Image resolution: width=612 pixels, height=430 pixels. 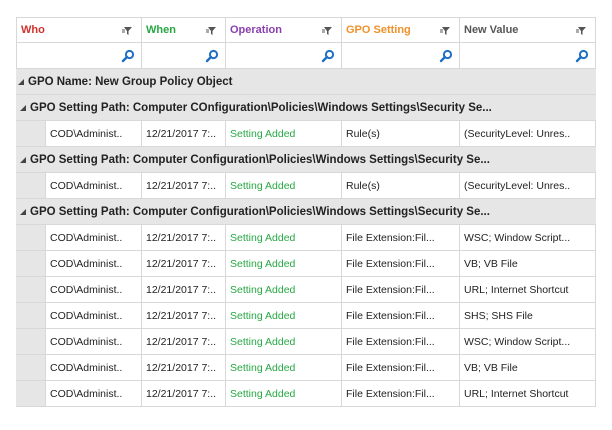 What do you see at coordinates (491, 30) in the screenshot?
I see `column-header-label: New Value` at bounding box center [491, 30].